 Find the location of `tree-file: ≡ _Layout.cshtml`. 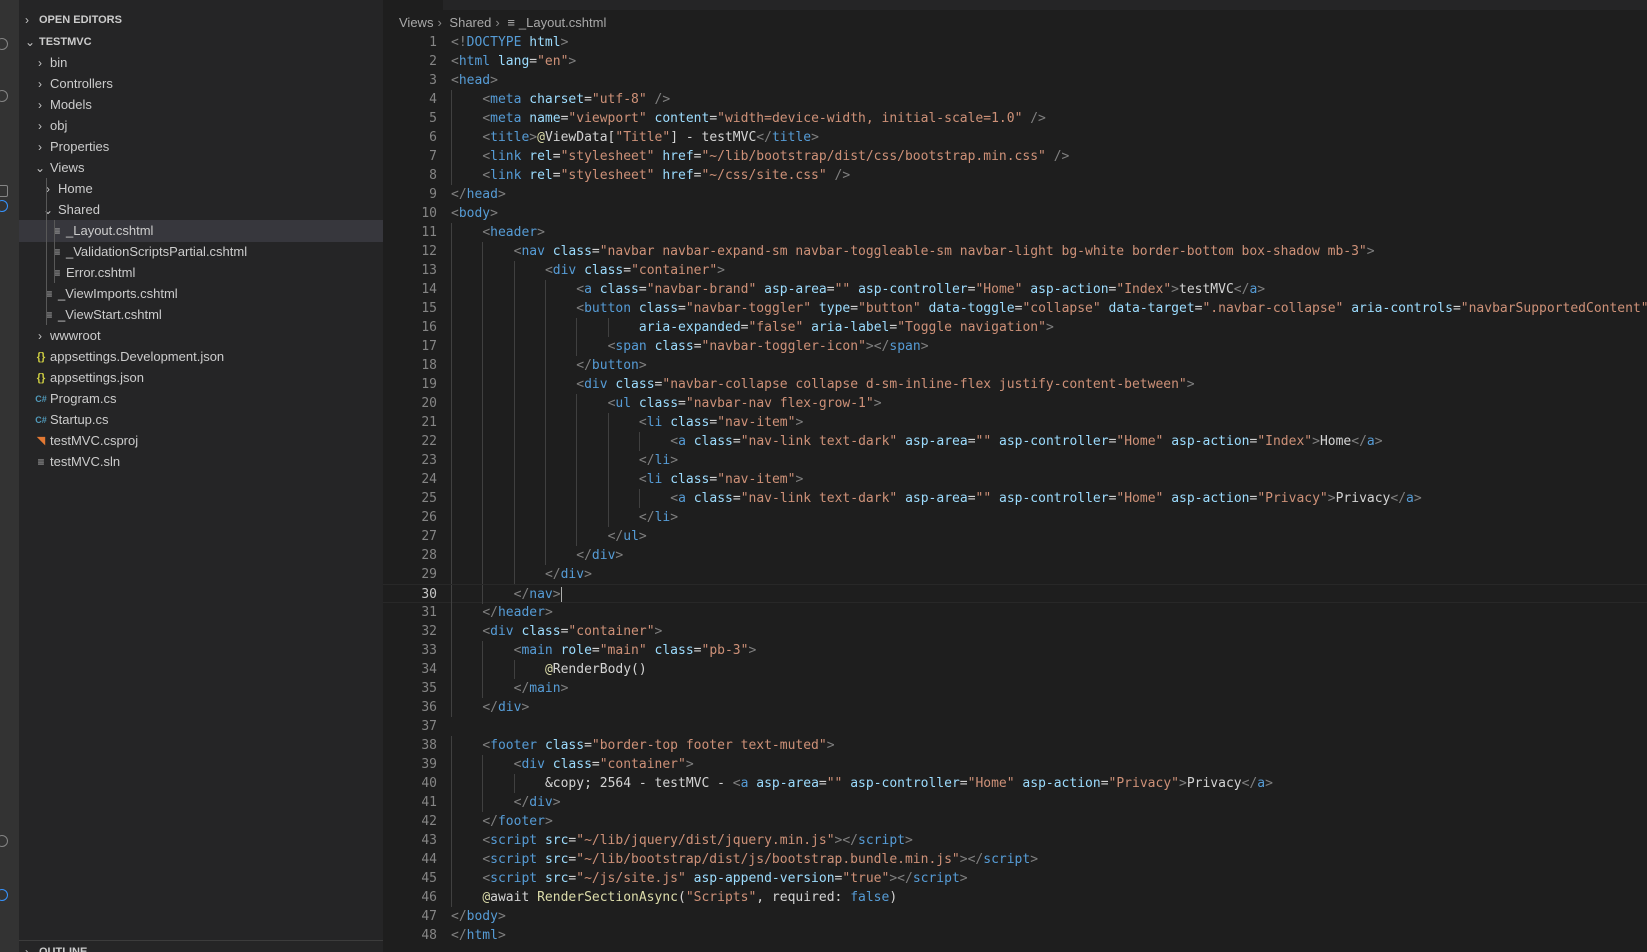

tree-file: ≡ _Layout.cshtml is located at coordinates (201, 231).